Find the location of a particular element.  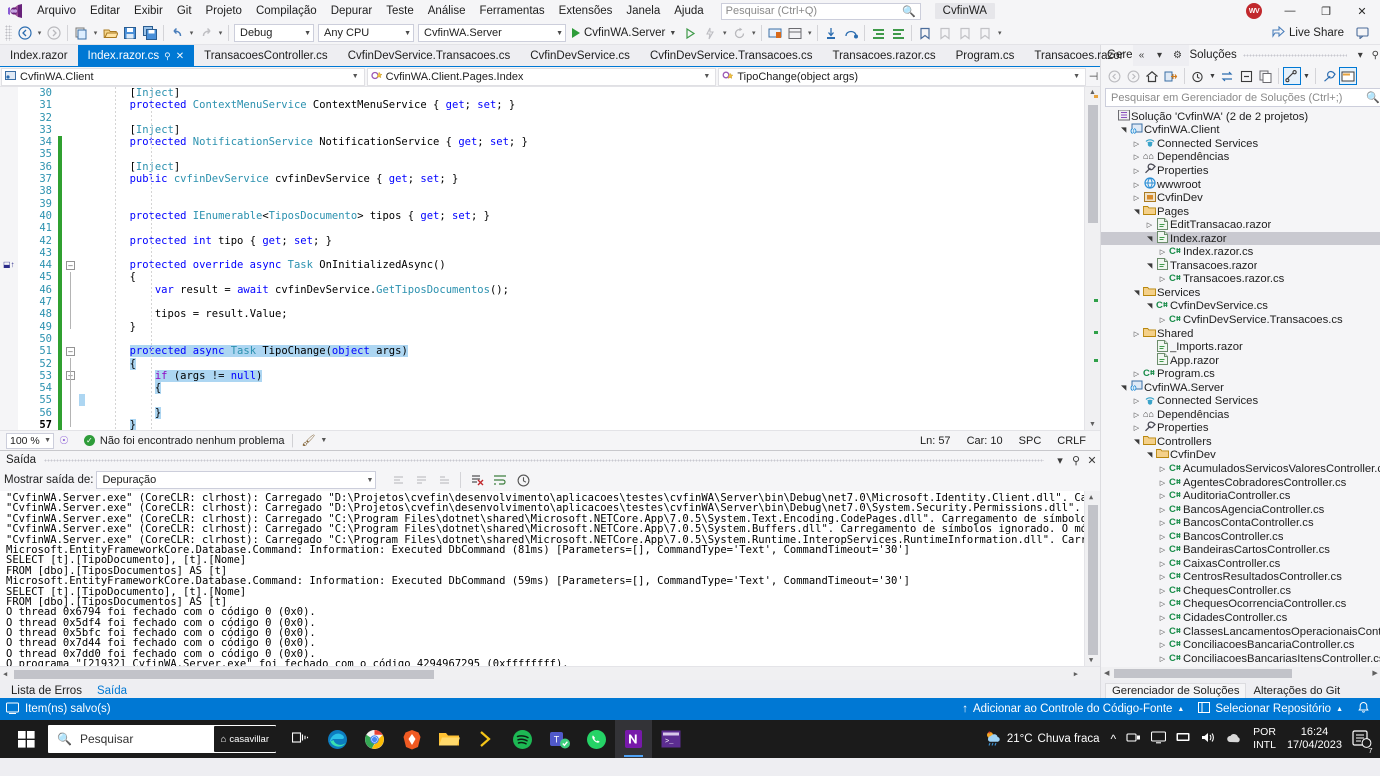

properties-window-icon is located at coordinates (1265, 76).